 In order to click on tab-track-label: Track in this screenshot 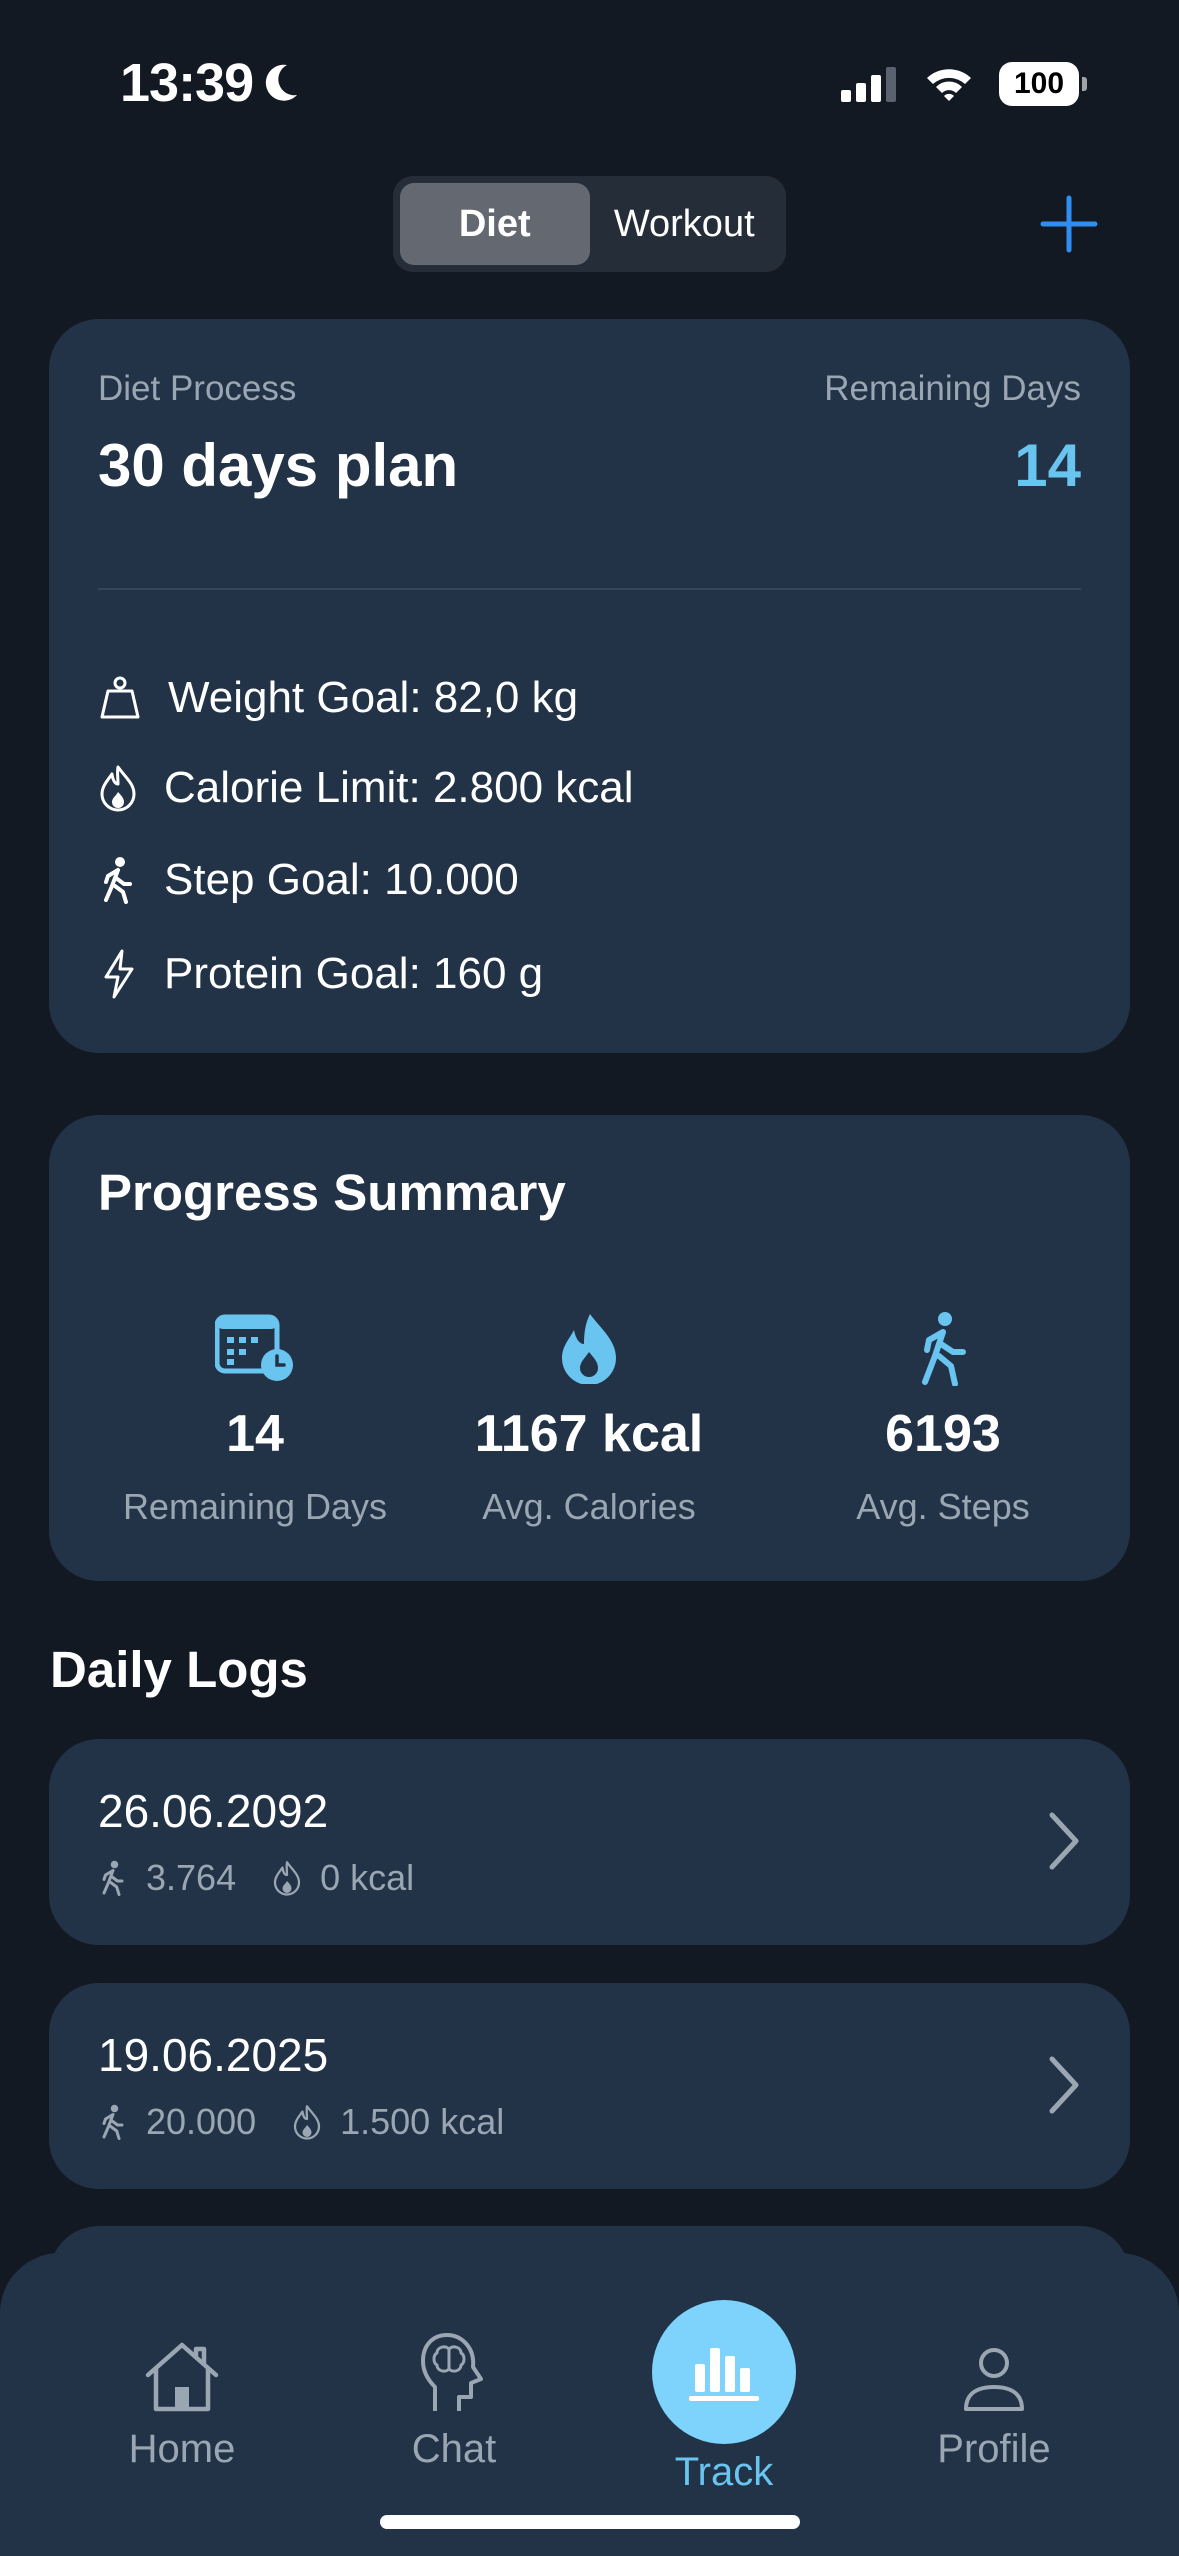, I will do `click(724, 2472)`.